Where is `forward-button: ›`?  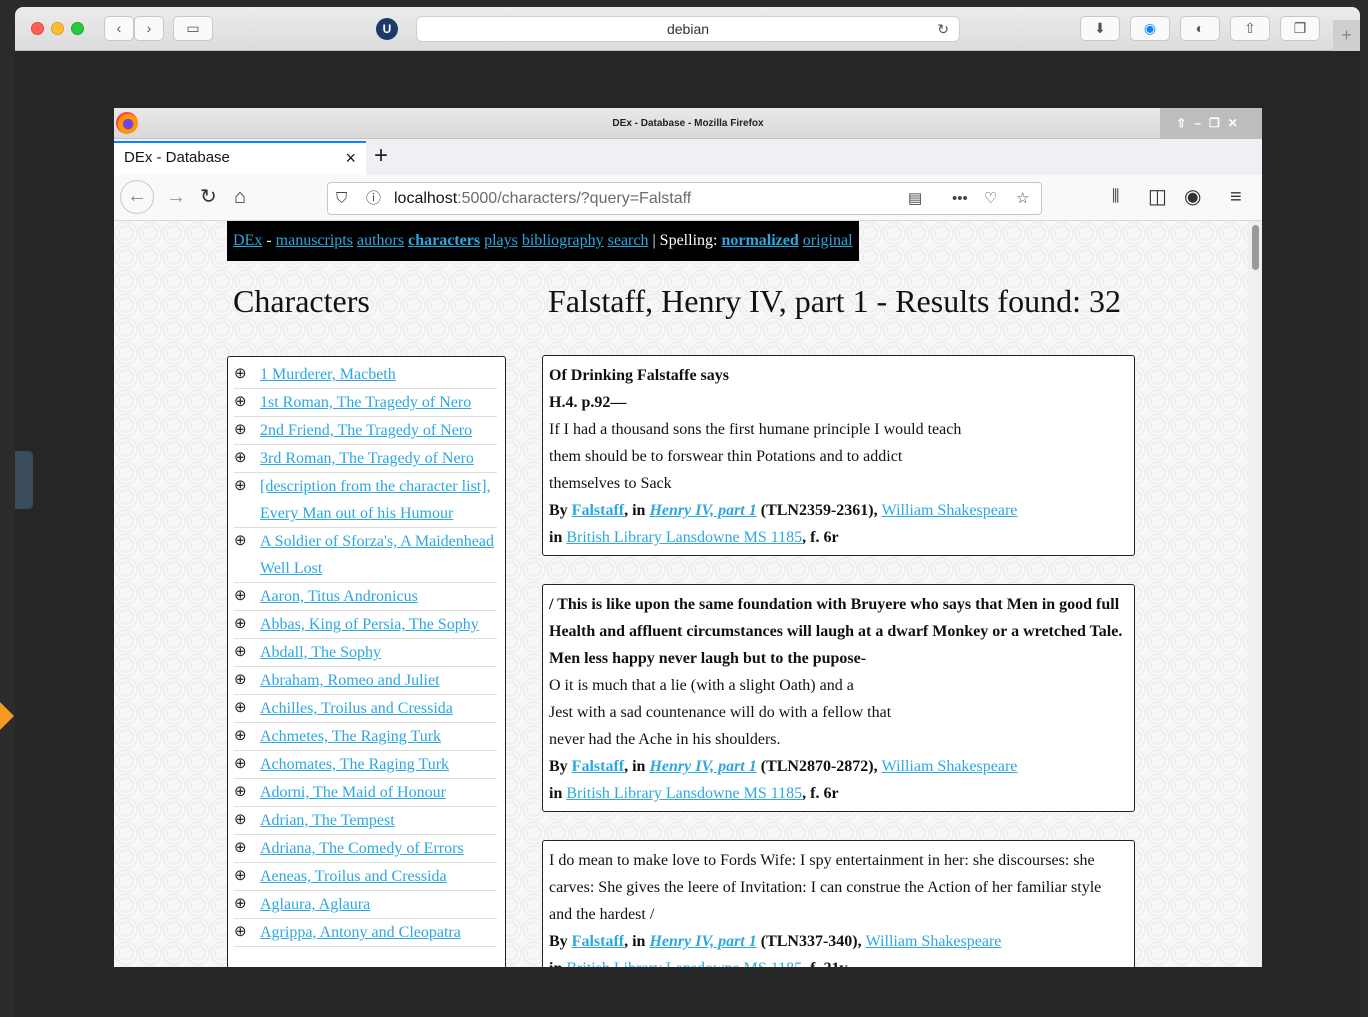
forward-button: › is located at coordinates (149, 28).